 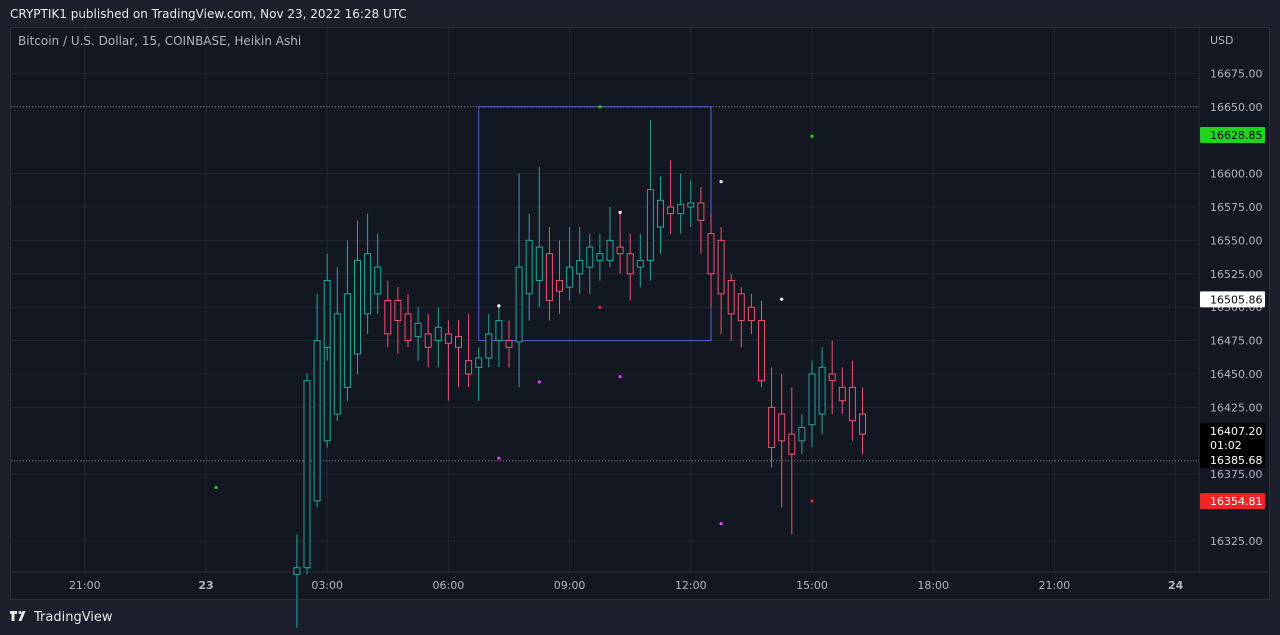 I want to click on price-tag-value: 16505.86, so click(x=1236, y=299).